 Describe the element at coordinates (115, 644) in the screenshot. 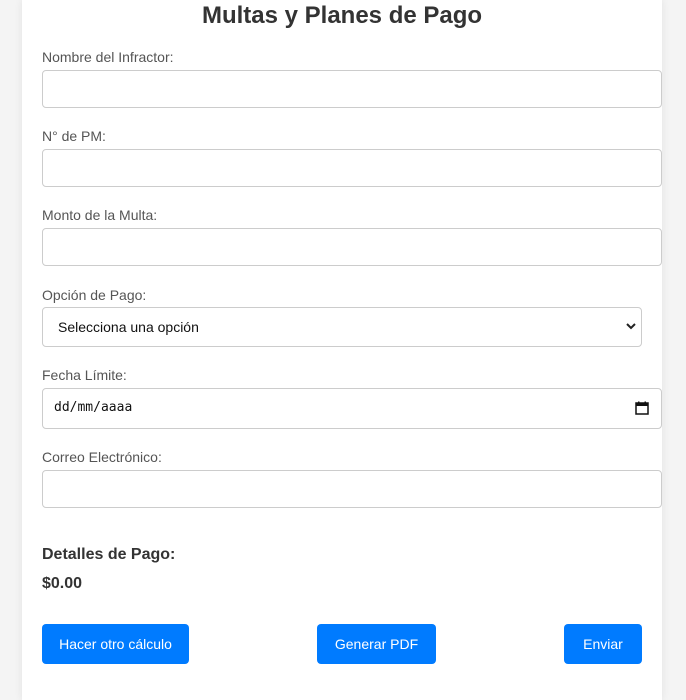

I see `recalculate-button: Hacer otro cálculo` at that location.